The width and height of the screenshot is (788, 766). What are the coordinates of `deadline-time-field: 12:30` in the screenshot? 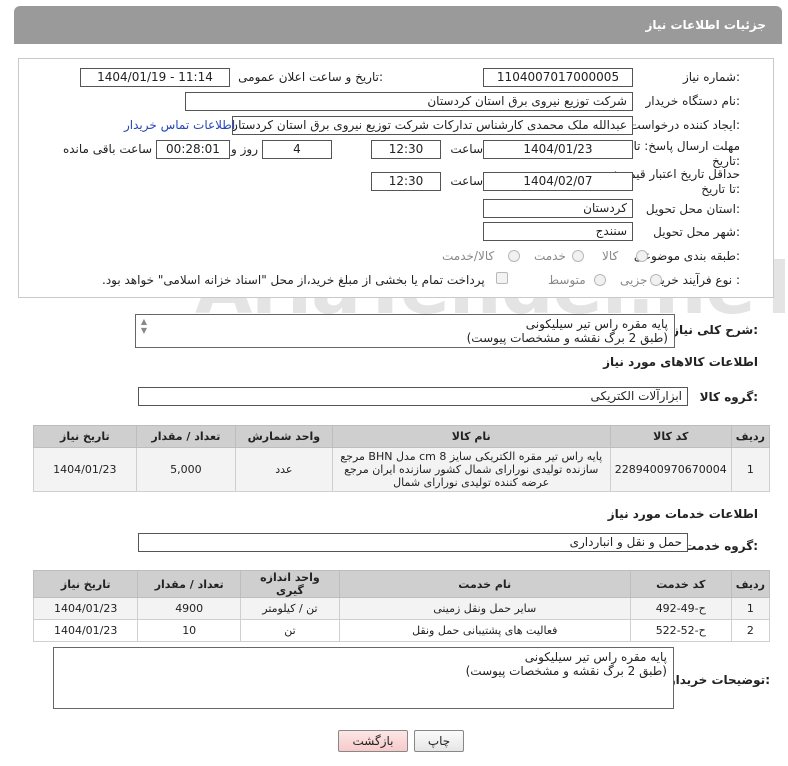 It's located at (406, 149).